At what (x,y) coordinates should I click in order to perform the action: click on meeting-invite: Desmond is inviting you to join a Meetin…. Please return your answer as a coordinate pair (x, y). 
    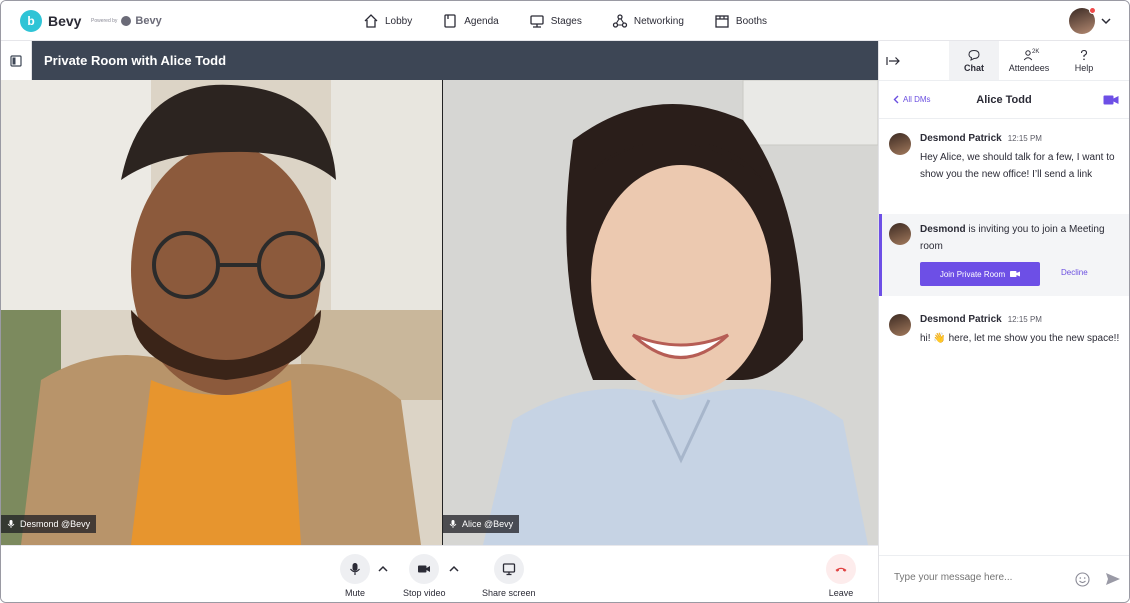
    Looking at the image, I should click on (1004, 255).